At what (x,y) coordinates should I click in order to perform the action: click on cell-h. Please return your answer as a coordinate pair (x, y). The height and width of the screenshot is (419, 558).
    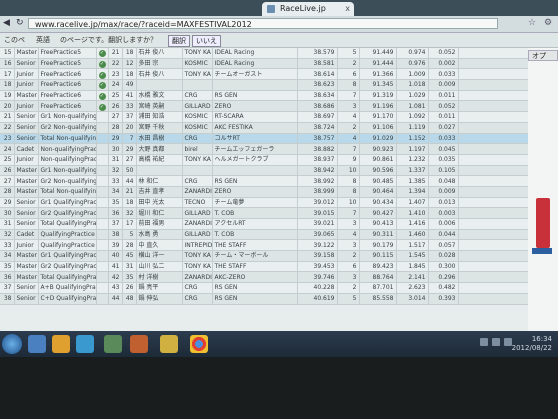
    Looking at the image, I should click on (255, 85).